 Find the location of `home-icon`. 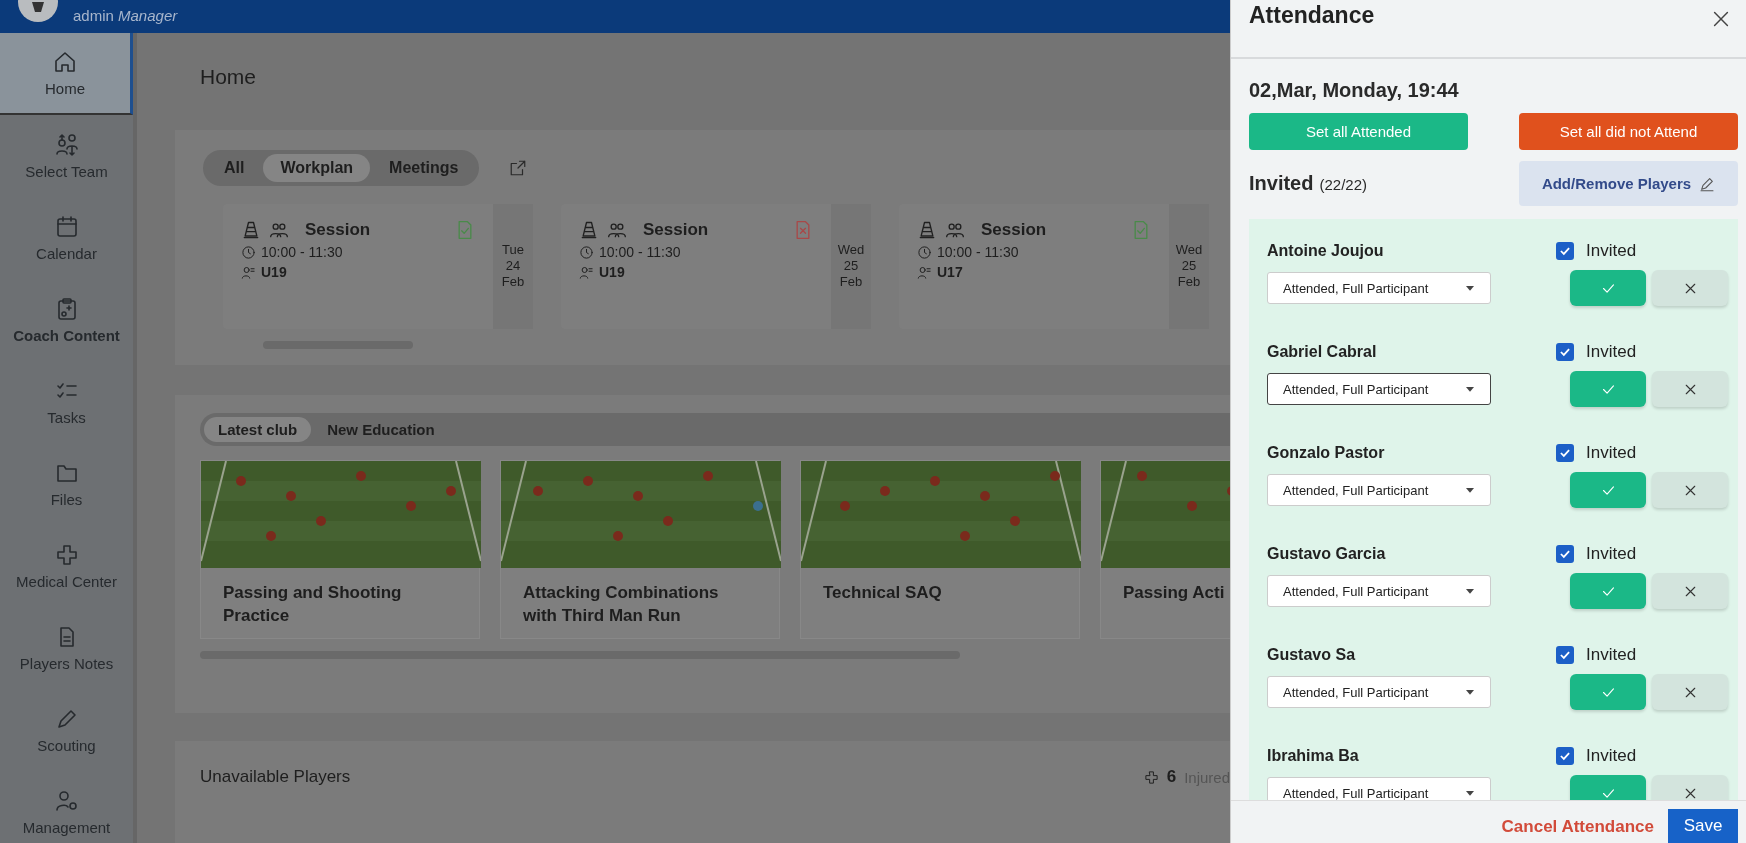

home-icon is located at coordinates (65, 61).